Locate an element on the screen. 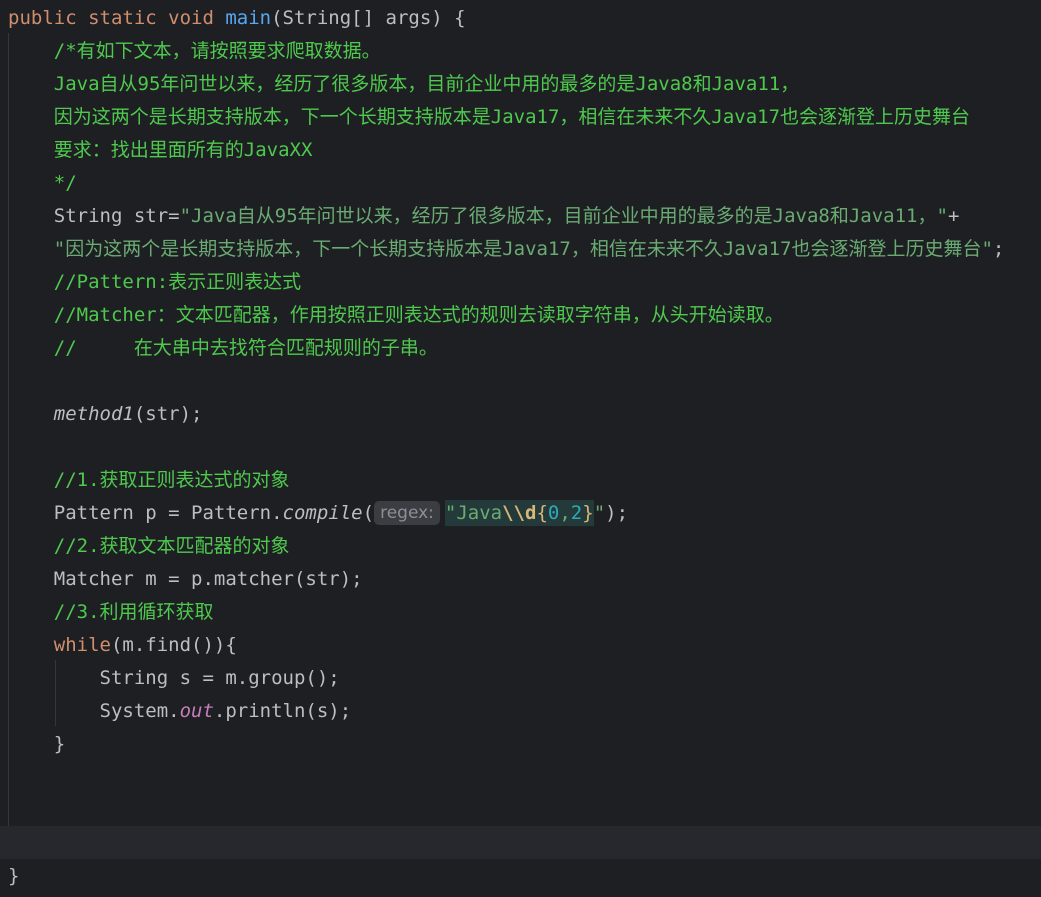 This screenshot has height=897, width=1041. code-line-21: String s = m.group(); is located at coordinates (524, 678).